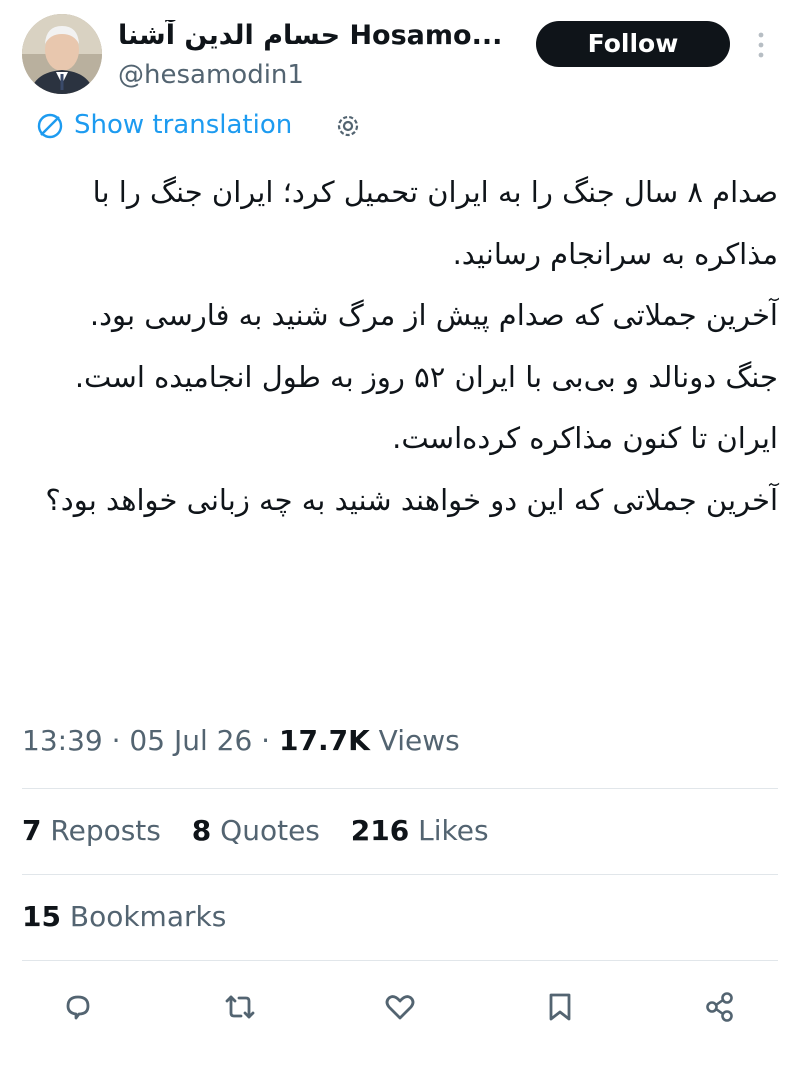 The image size is (800, 1070). I want to click on views-label: Views, so click(419, 740).